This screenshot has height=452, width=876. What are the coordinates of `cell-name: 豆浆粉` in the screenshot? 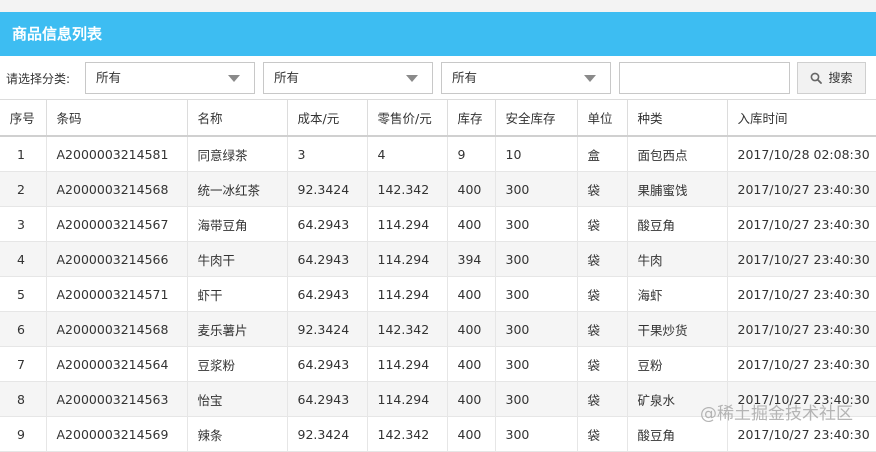 It's located at (237, 364).